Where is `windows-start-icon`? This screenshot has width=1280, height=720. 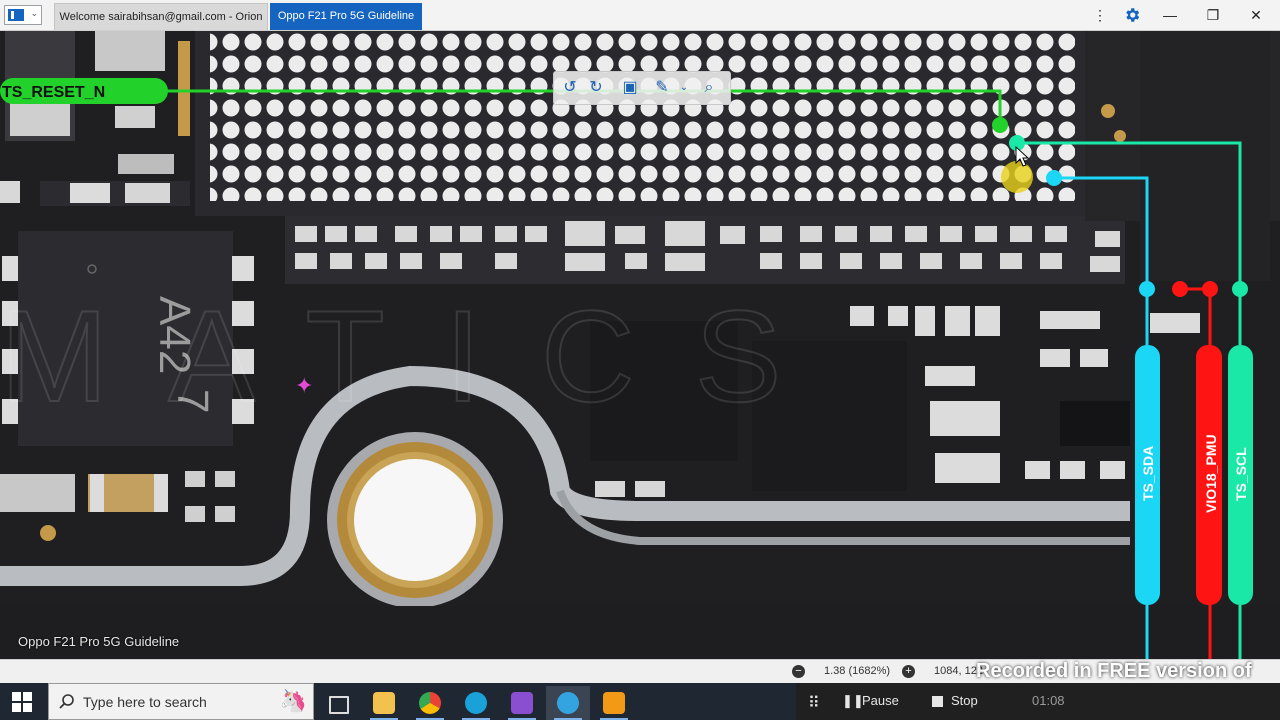 windows-start-icon is located at coordinates (22, 702).